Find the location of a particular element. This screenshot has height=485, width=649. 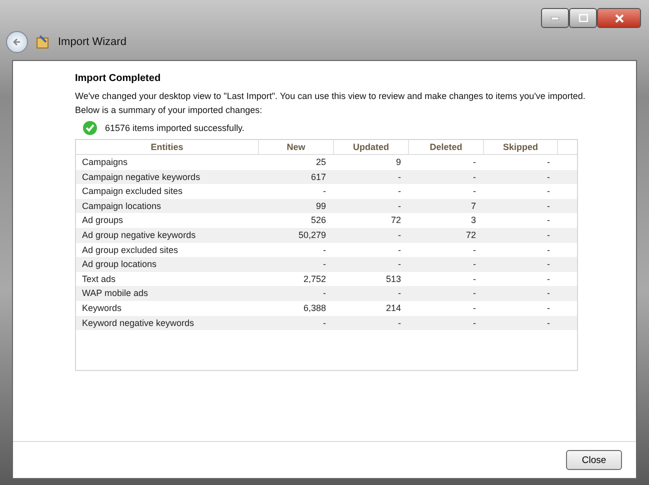

maximize-button is located at coordinates (583, 18).